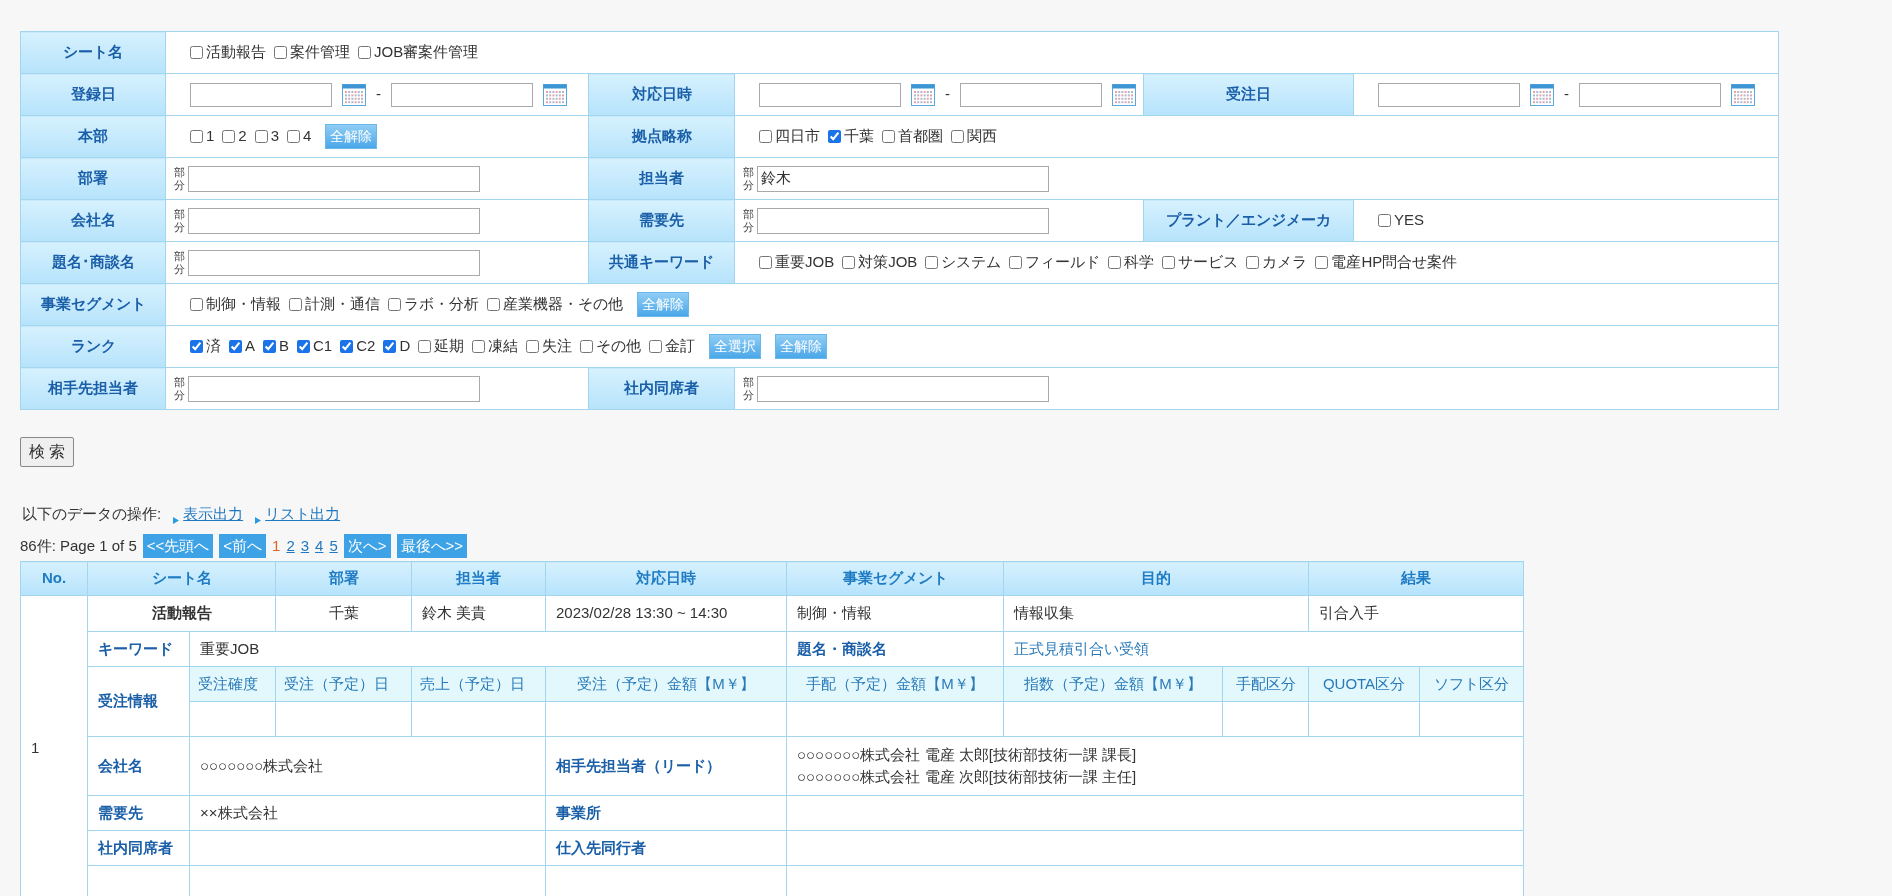 The width and height of the screenshot is (1892, 896). I want to click on search-button: 検 索, so click(47, 452).